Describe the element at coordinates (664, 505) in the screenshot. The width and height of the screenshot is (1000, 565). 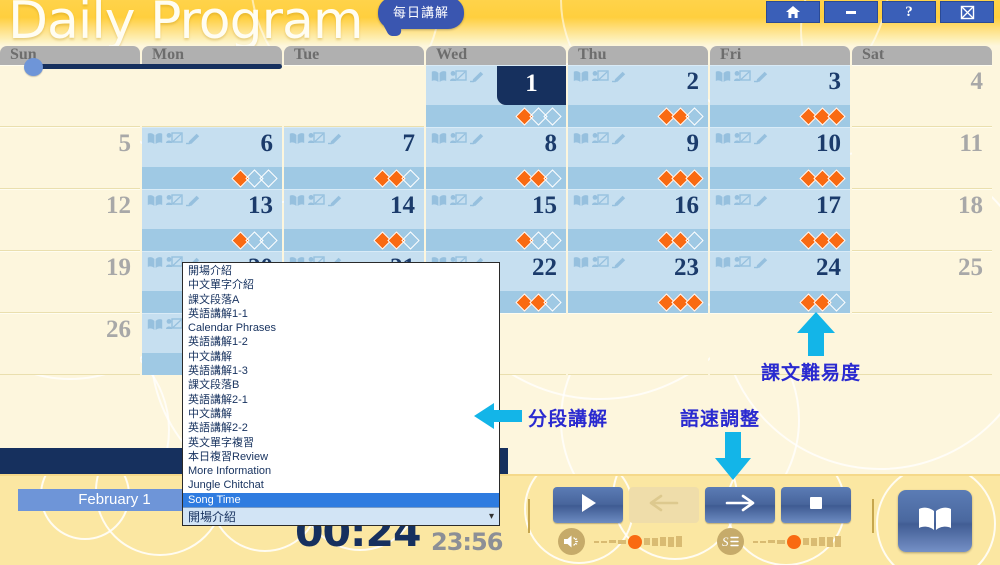
I see `previous-button` at that location.